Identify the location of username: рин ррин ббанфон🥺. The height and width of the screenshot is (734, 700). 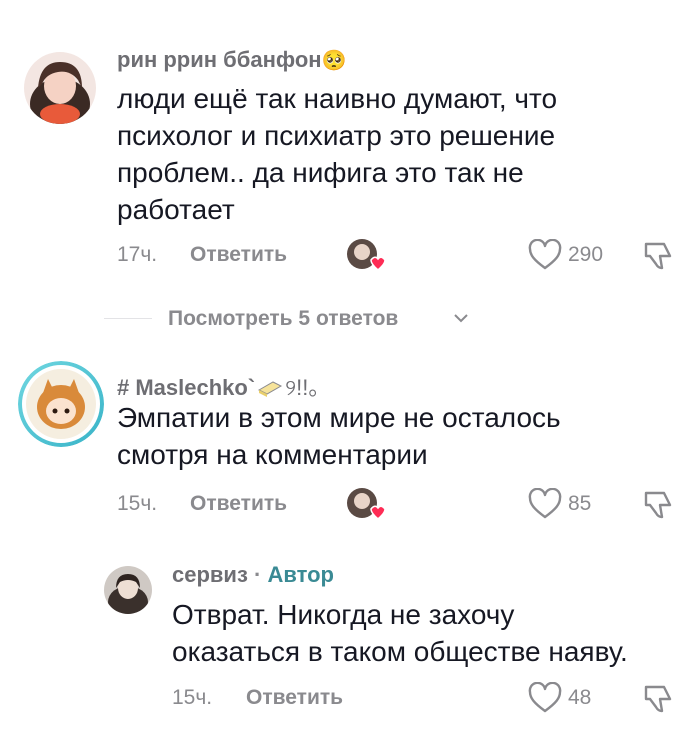
(231, 60).